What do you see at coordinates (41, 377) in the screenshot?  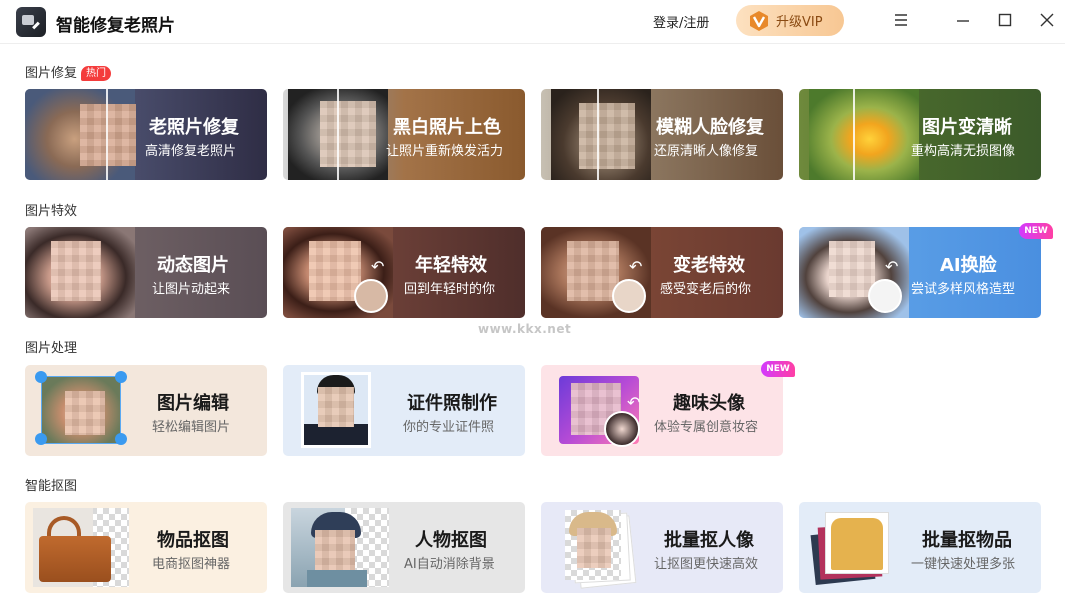 I see `rotate-handle-icon` at bounding box center [41, 377].